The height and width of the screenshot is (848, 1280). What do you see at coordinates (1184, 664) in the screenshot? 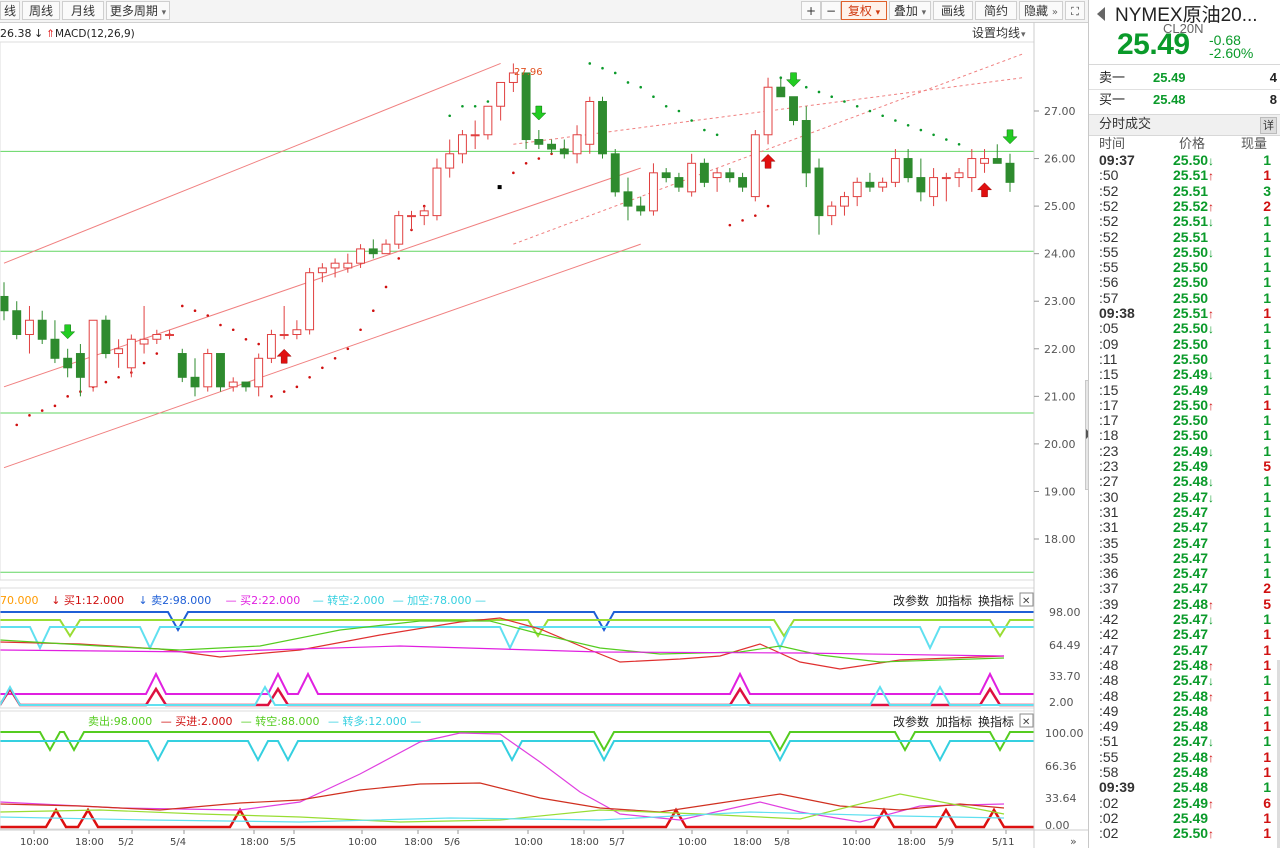
I see `tick-row: :48 25.48↑ 1` at bounding box center [1184, 664].